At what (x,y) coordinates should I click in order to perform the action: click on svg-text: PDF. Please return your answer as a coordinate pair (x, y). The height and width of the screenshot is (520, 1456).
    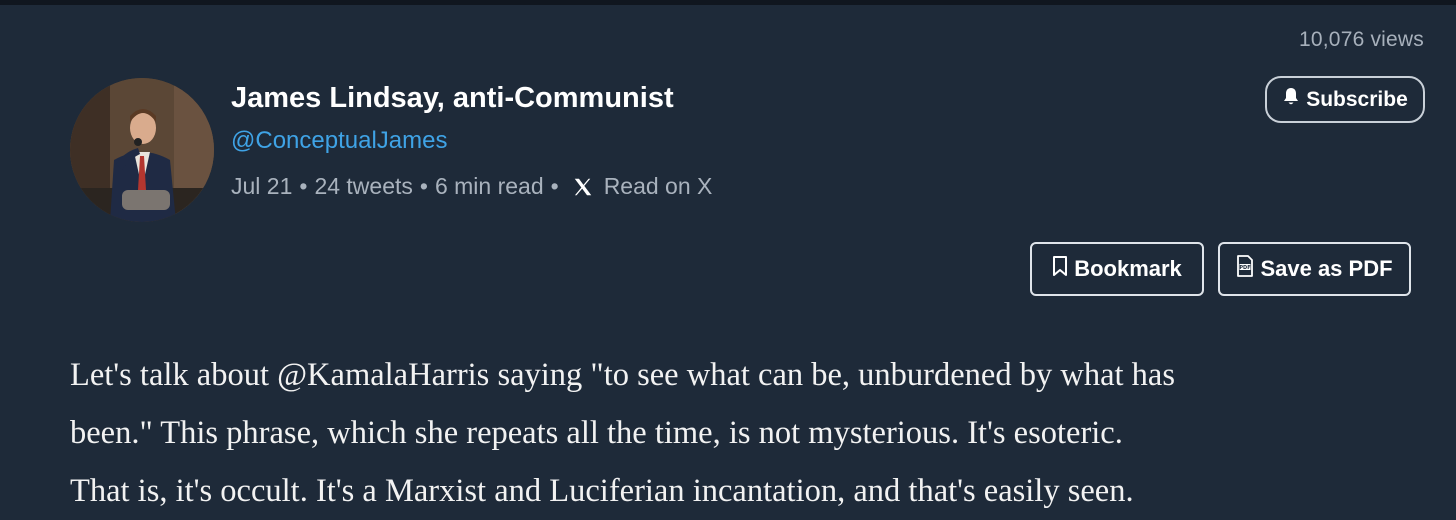
    Looking at the image, I should click on (1245, 268).